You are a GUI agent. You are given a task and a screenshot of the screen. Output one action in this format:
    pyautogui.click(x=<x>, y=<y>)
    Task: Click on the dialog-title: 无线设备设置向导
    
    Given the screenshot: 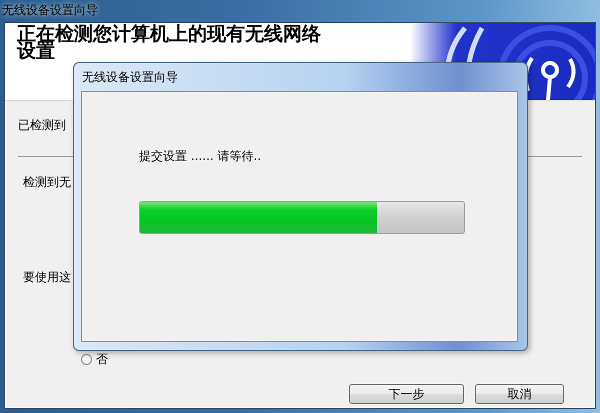 What is the action you would take?
    pyautogui.click(x=130, y=77)
    